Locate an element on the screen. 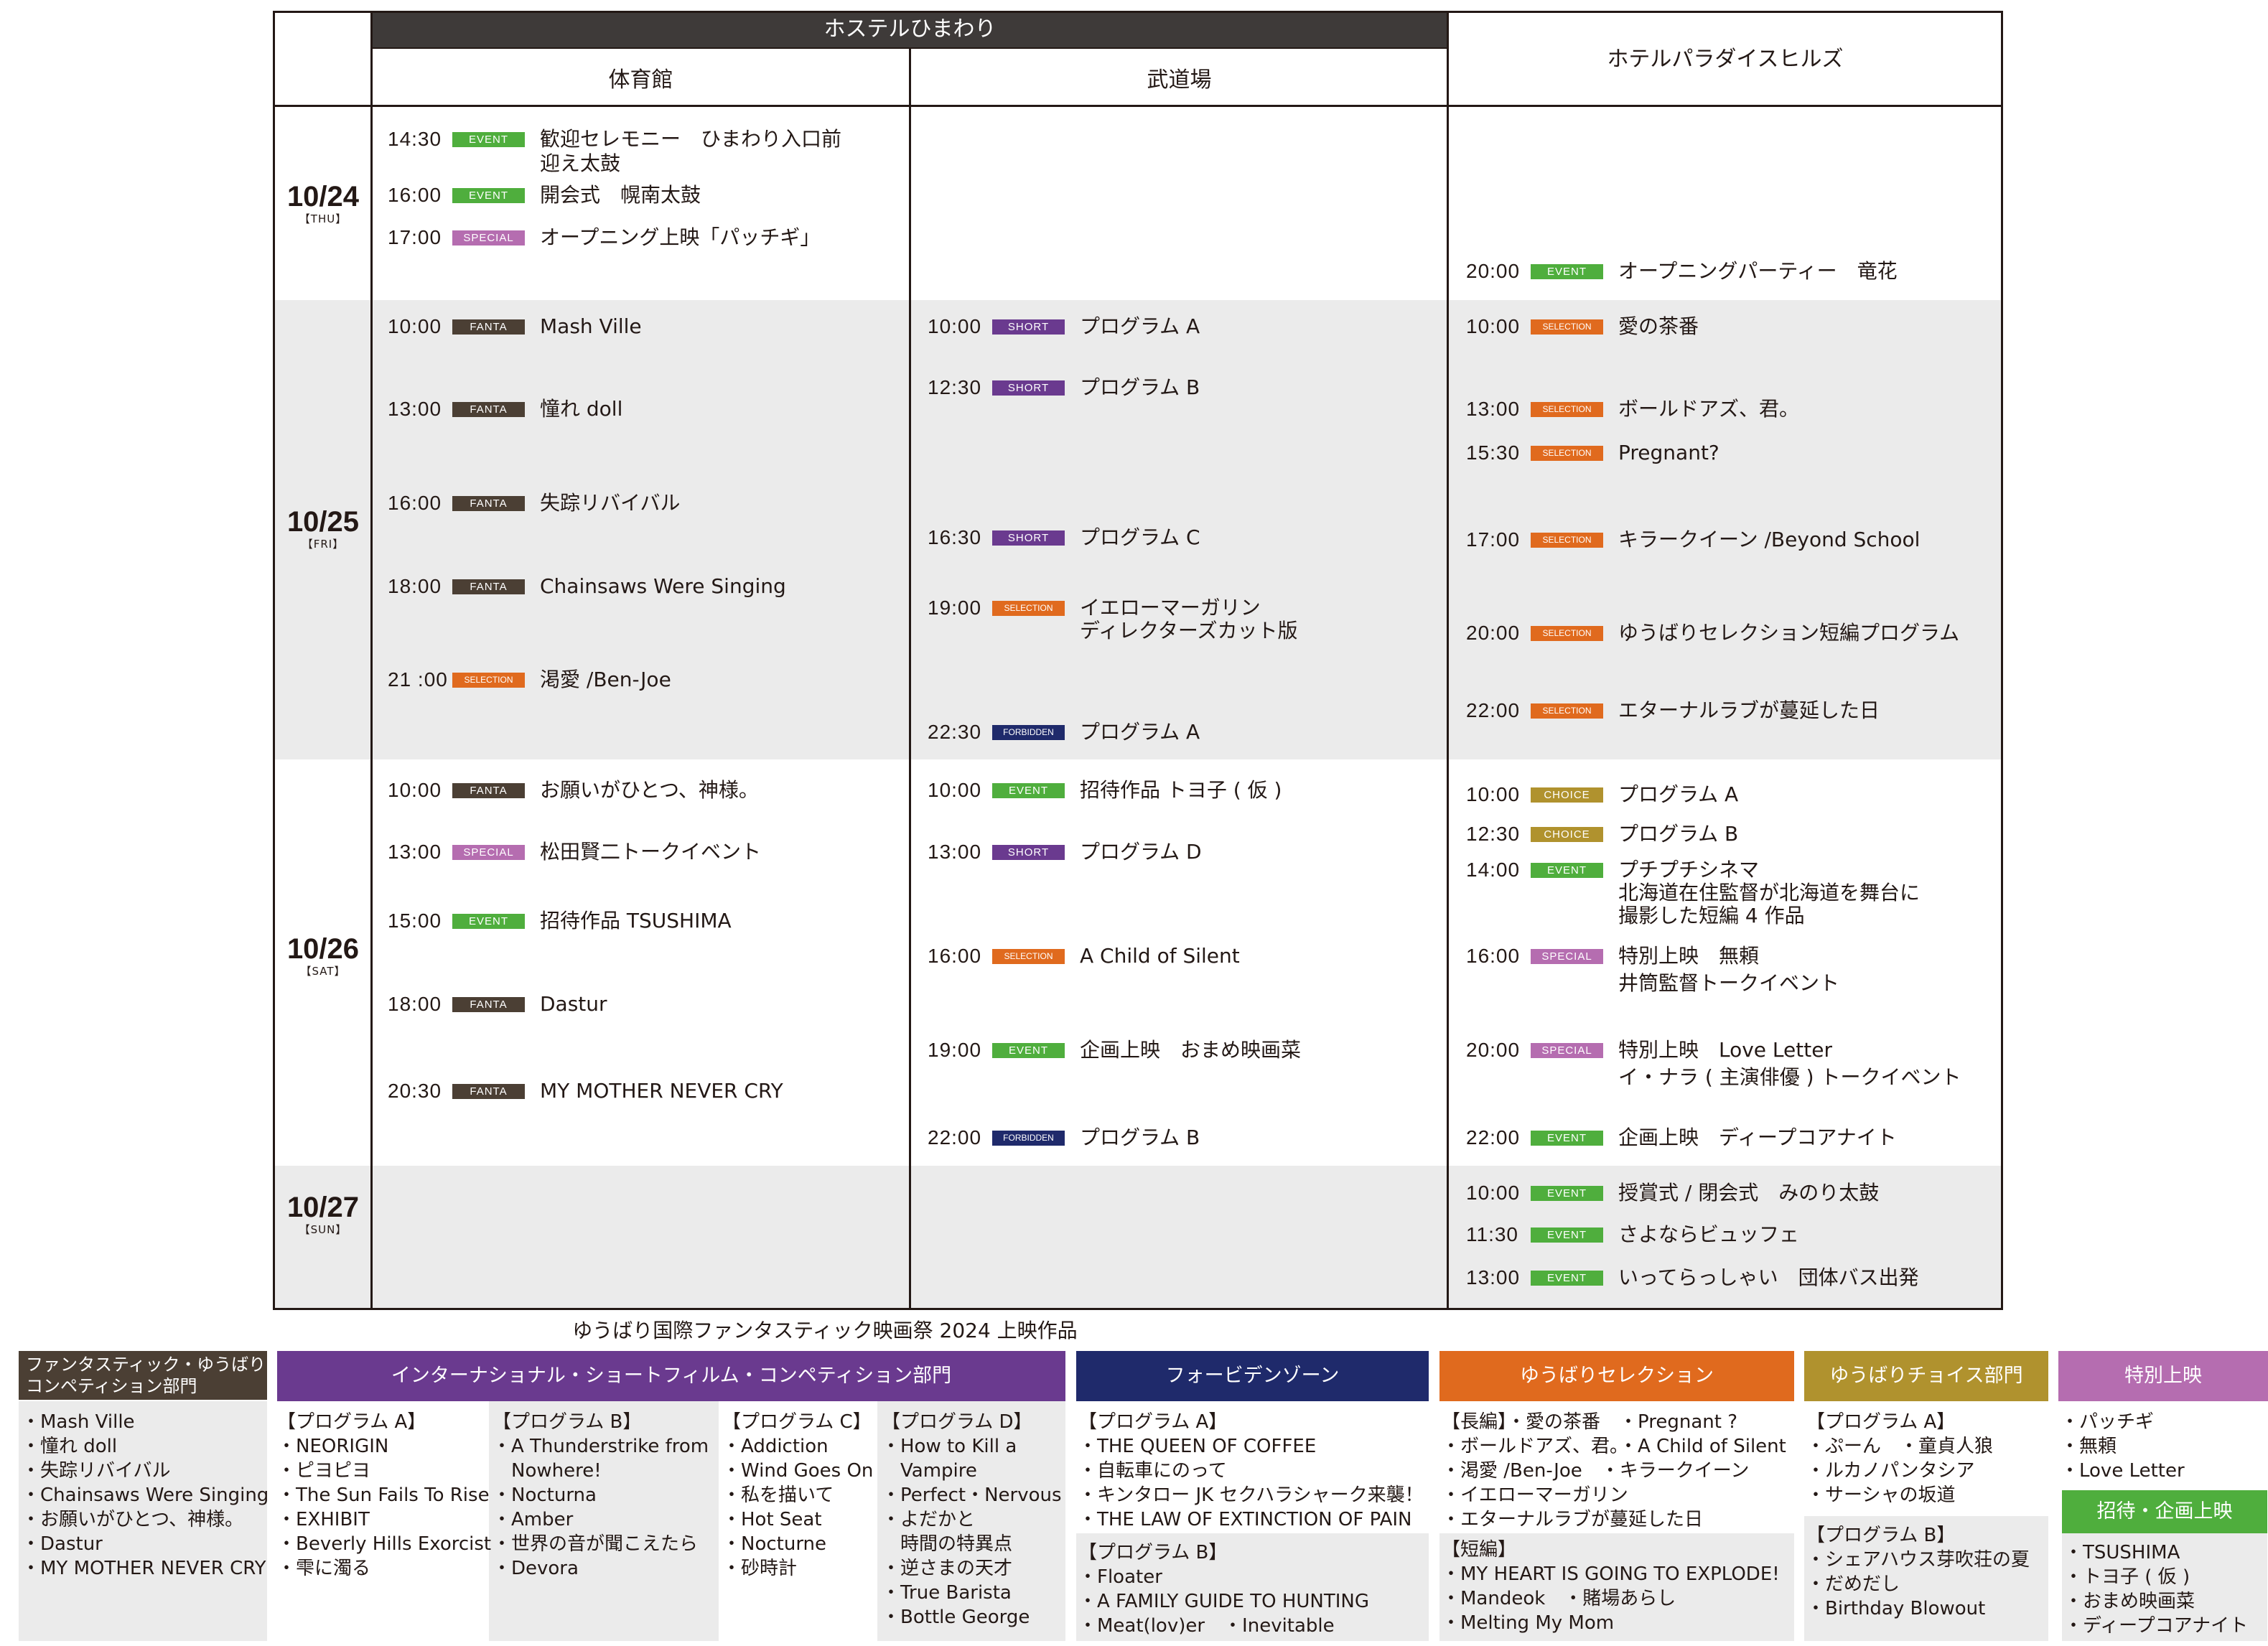 This screenshot has width=2268, height=1646. list-item: ・Addiction is located at coordinates (775, 1446).